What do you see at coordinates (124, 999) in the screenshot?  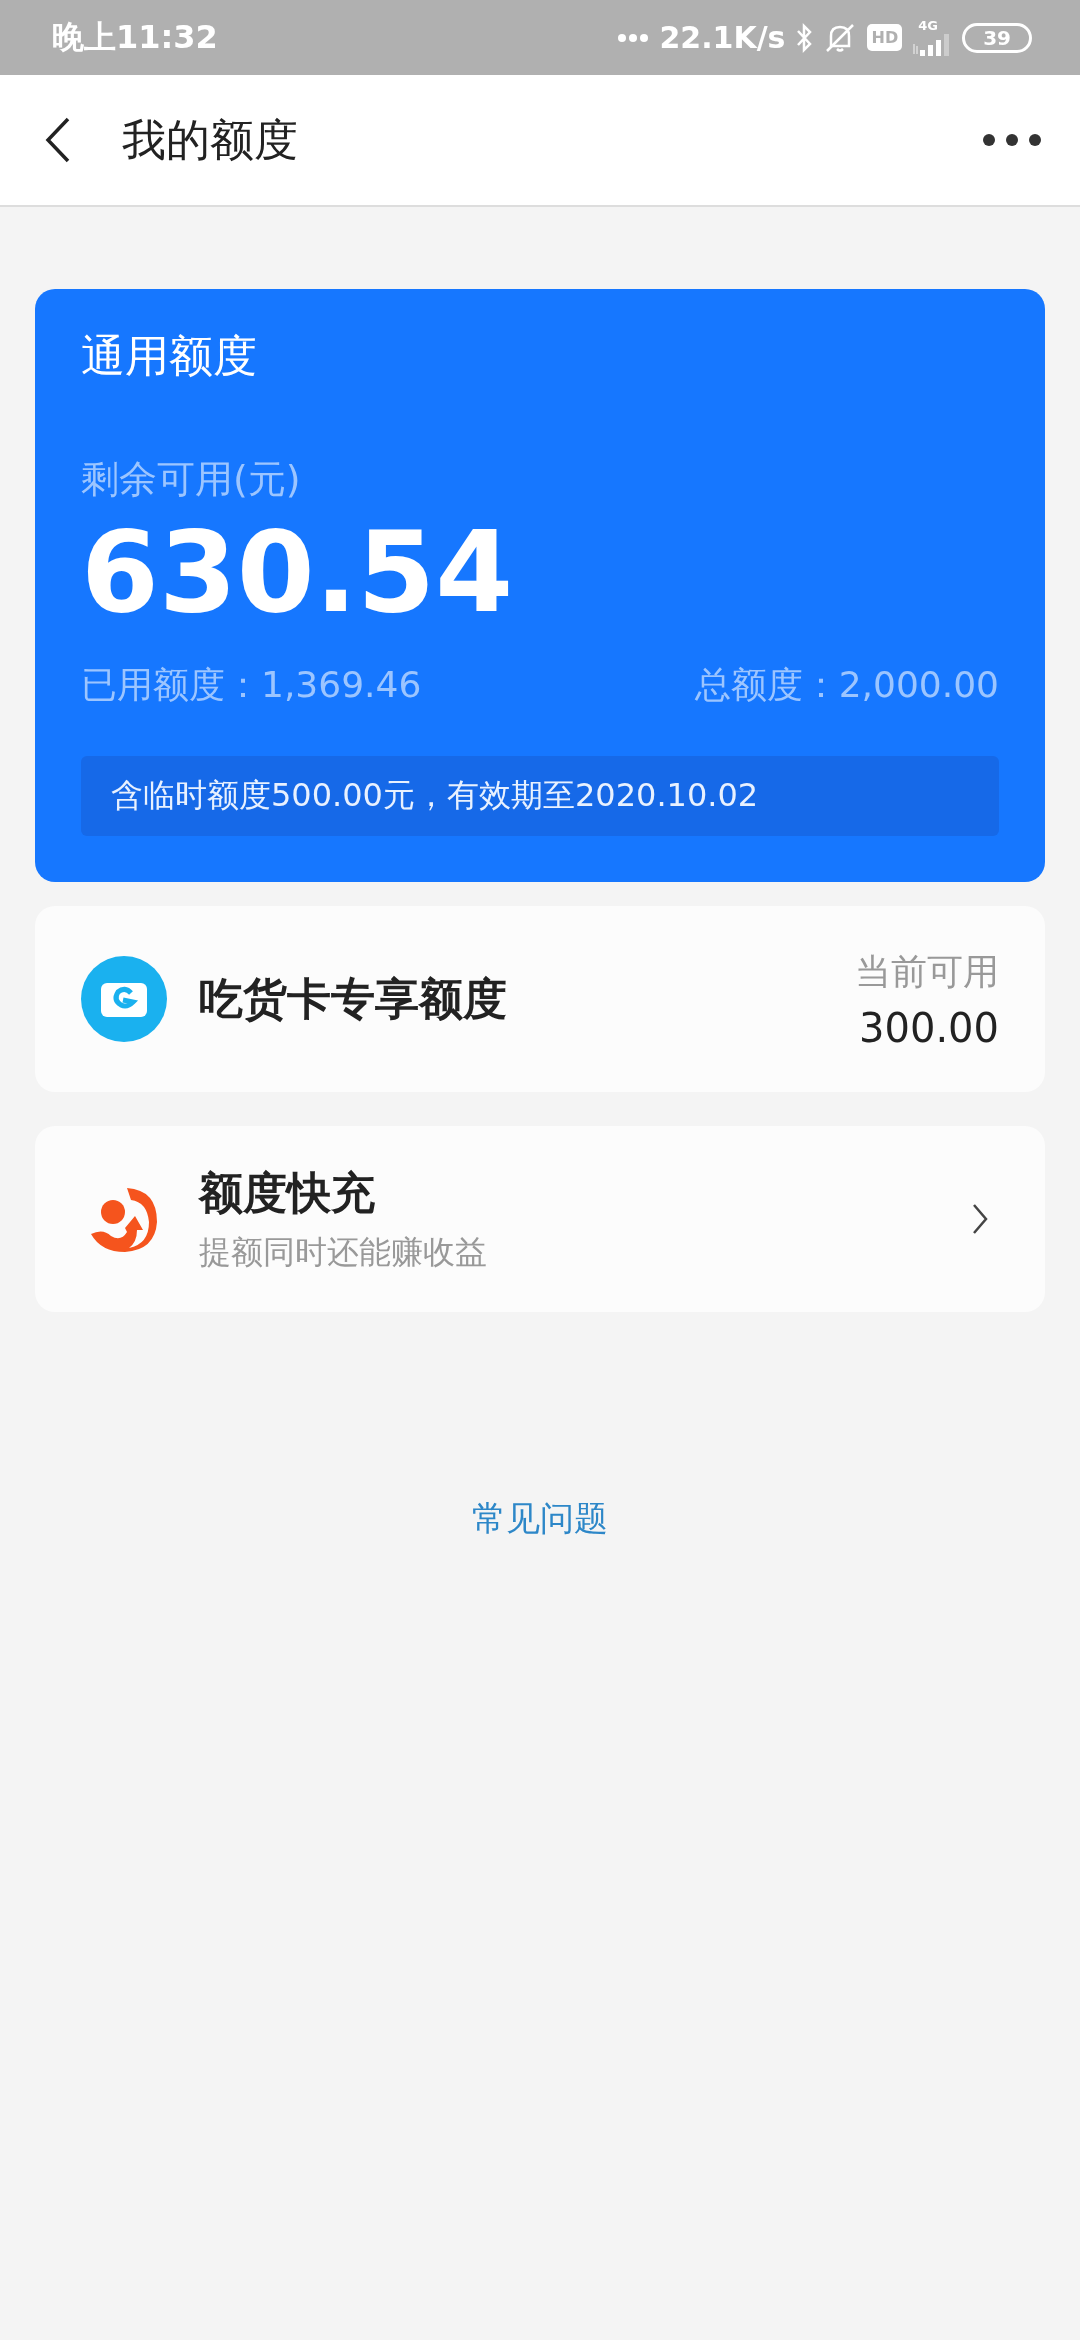 I see `card-icon` at bounding box center [124, 999].